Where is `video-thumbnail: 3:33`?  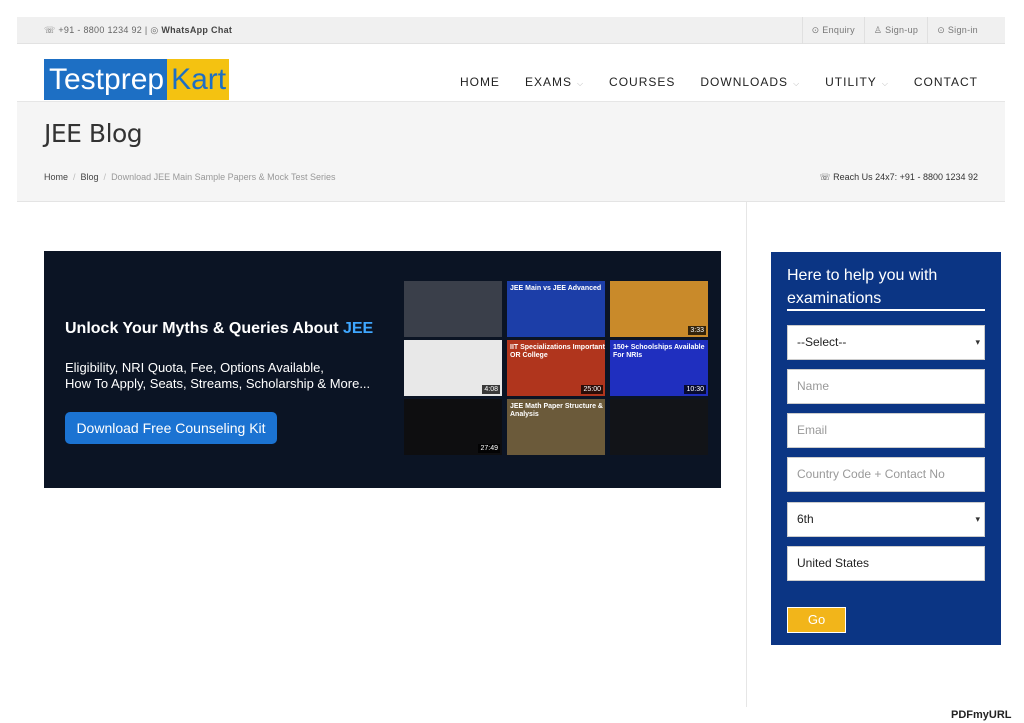
video-thumbnail: 3:33 is located at coordinates (659, 309).